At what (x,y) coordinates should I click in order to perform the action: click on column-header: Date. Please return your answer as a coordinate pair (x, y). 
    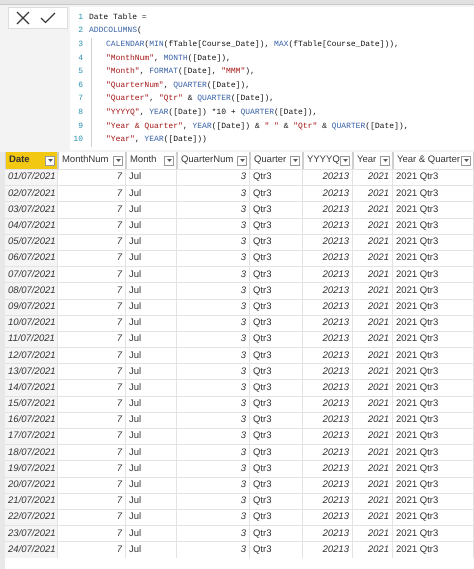
    Looking at the image, I should click on (31, 160).